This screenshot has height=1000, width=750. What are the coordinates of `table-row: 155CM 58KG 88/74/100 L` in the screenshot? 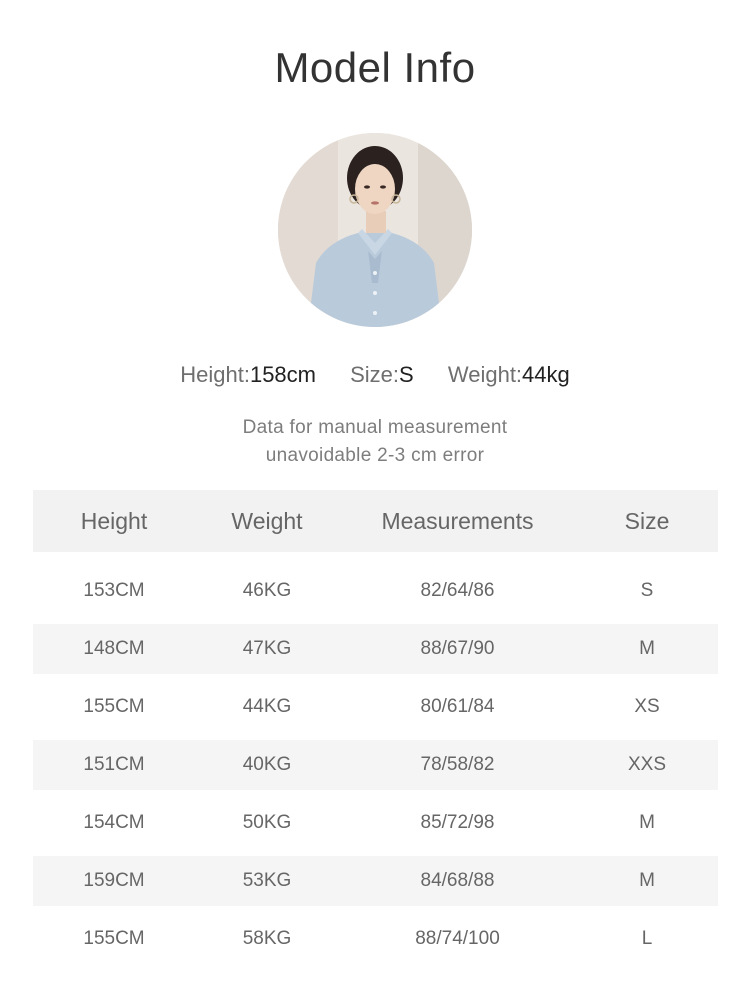 It's located at (375, 939).